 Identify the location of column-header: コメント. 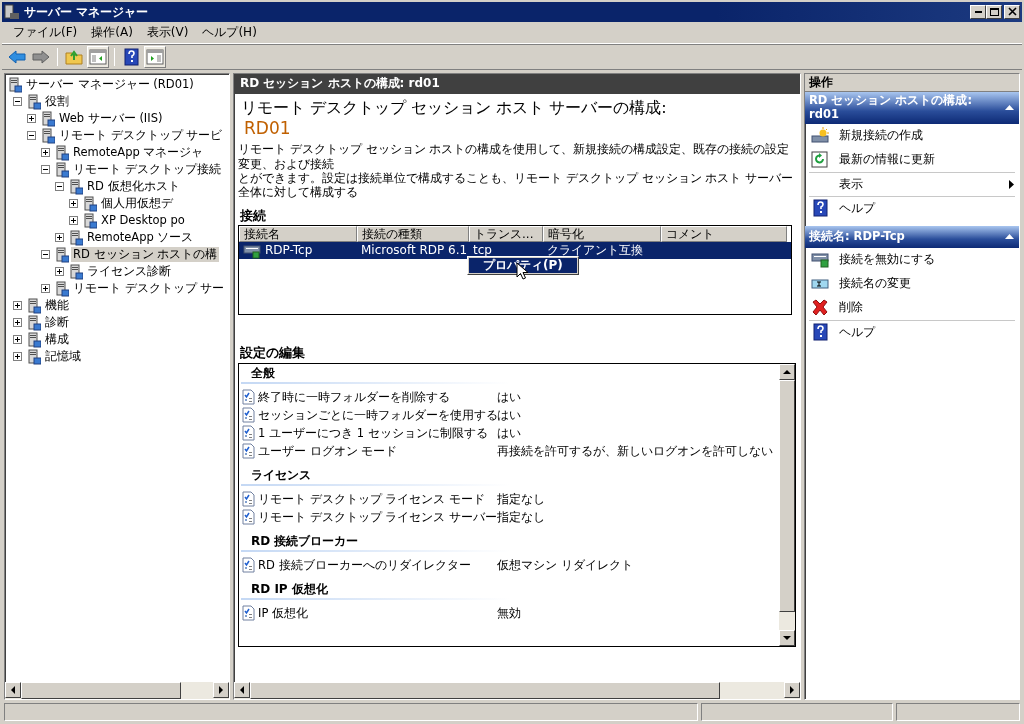
(724, 234).